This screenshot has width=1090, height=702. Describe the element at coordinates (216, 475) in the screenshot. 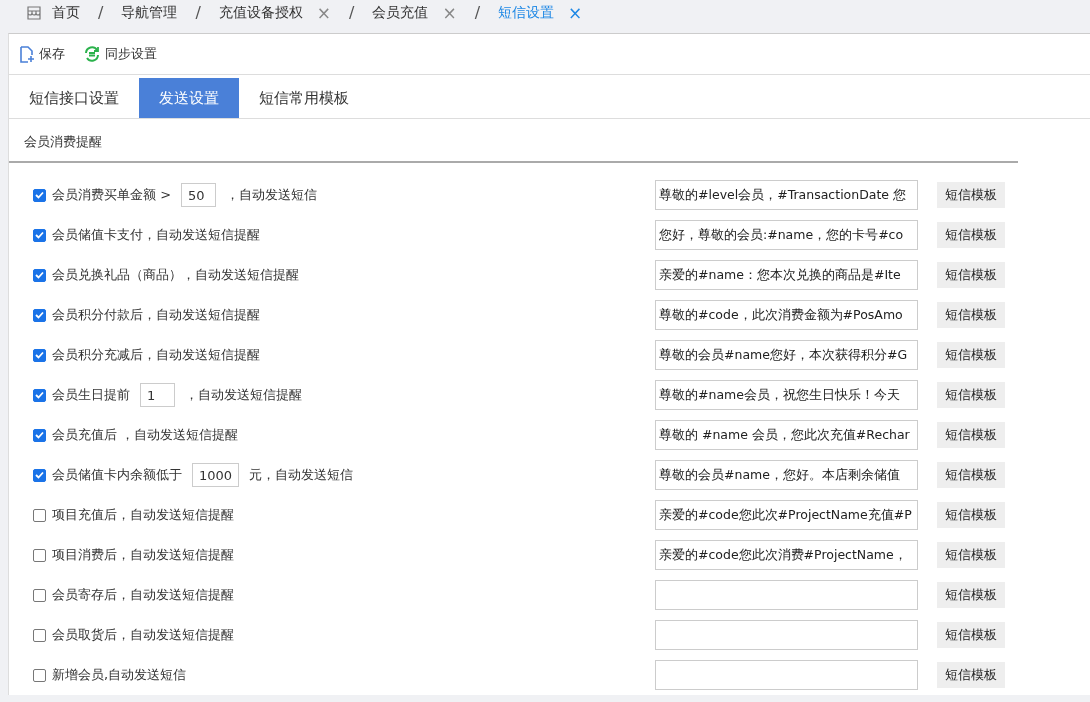

I see `value-field: 1000` at that location.